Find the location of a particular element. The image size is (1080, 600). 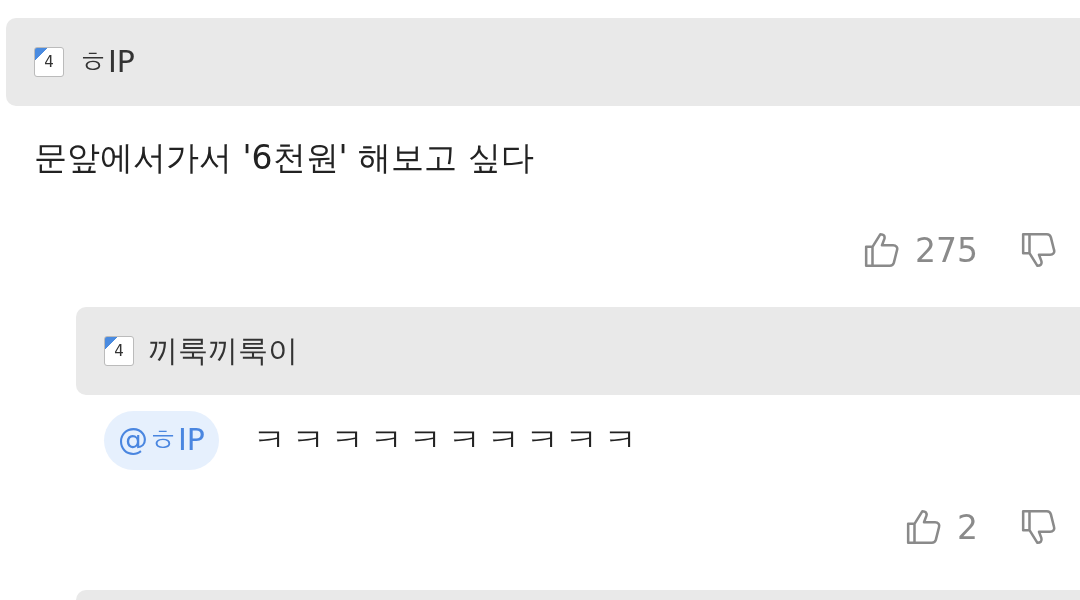

like-count: 275 is located at coordinates (946, 250).